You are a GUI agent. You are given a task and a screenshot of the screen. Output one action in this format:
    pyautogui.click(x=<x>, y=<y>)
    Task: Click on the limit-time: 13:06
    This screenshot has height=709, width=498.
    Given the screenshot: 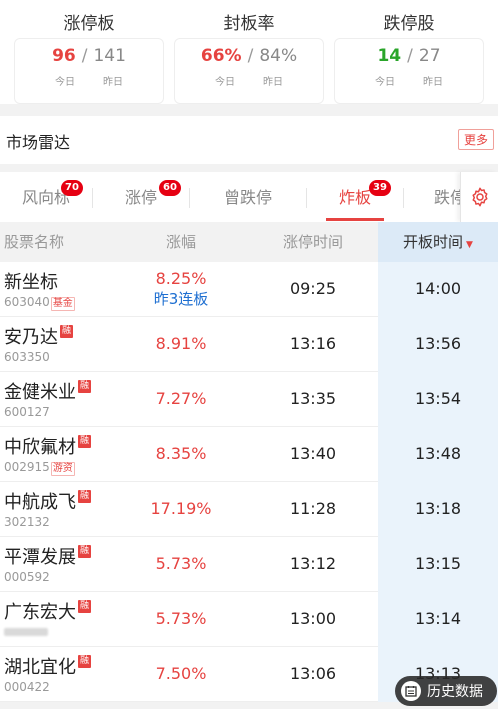 What is the action you would take?
    pyautogui.click(x=313, y=673)
    